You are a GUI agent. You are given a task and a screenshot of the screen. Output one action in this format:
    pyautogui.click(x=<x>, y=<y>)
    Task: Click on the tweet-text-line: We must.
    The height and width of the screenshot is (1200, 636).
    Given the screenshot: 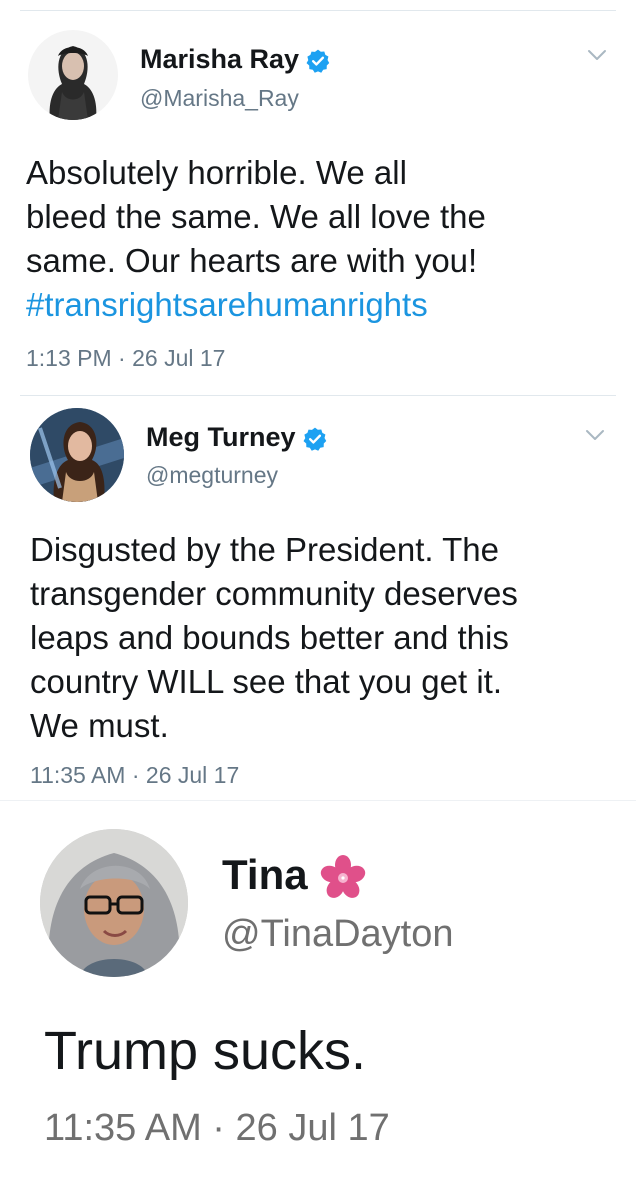 What is the action you would take?
    pyautogui.click(x=99, y=725)
    